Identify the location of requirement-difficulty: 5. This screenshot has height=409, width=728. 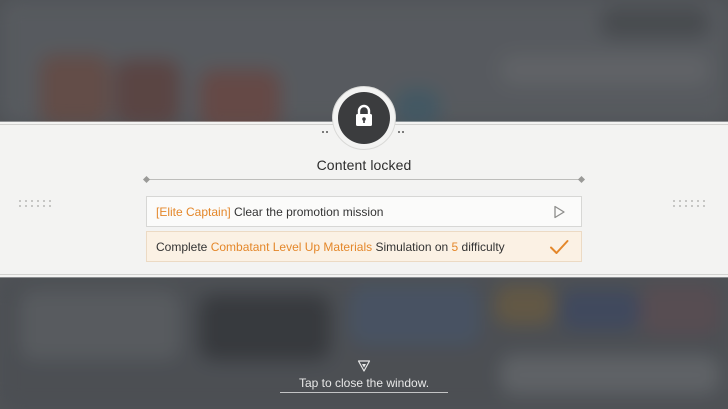
(455, 246).